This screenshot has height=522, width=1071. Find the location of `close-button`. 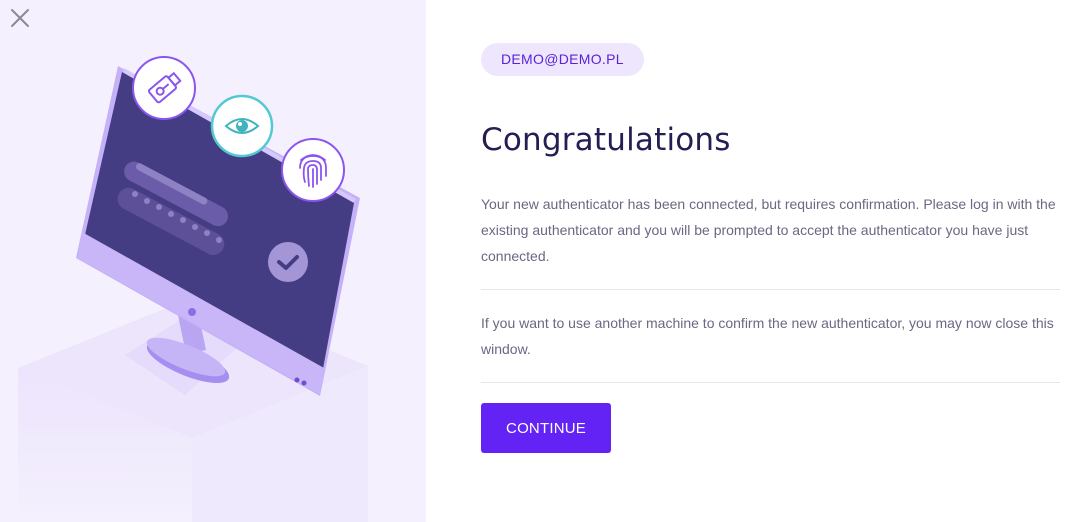

close-button is located at coordinates (20, 18).